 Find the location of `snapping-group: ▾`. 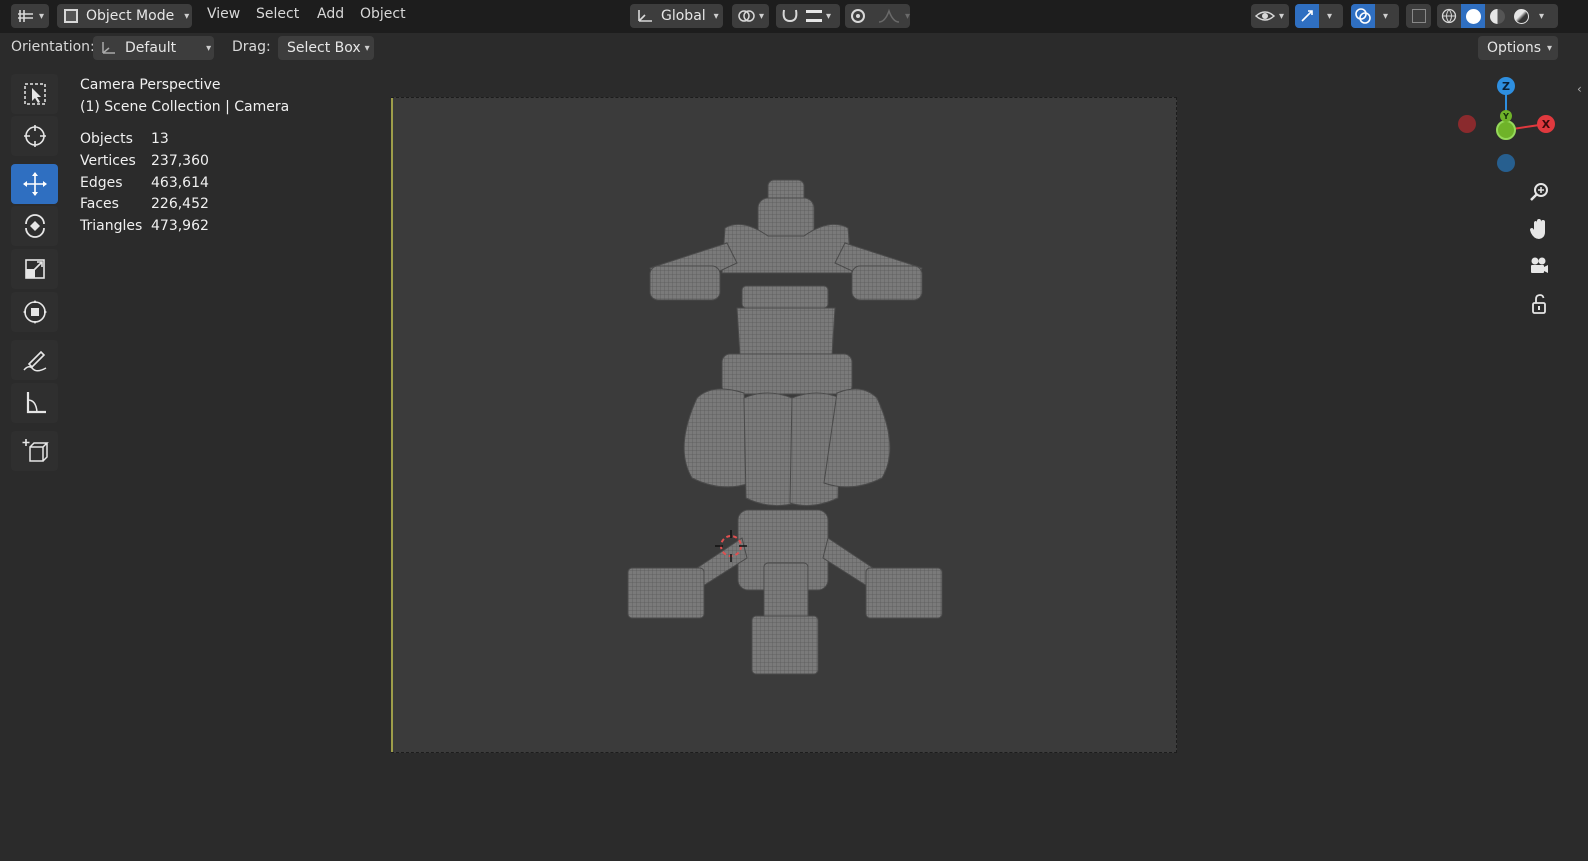

snapping-group: ▾ is located at coordinates (808, 16).